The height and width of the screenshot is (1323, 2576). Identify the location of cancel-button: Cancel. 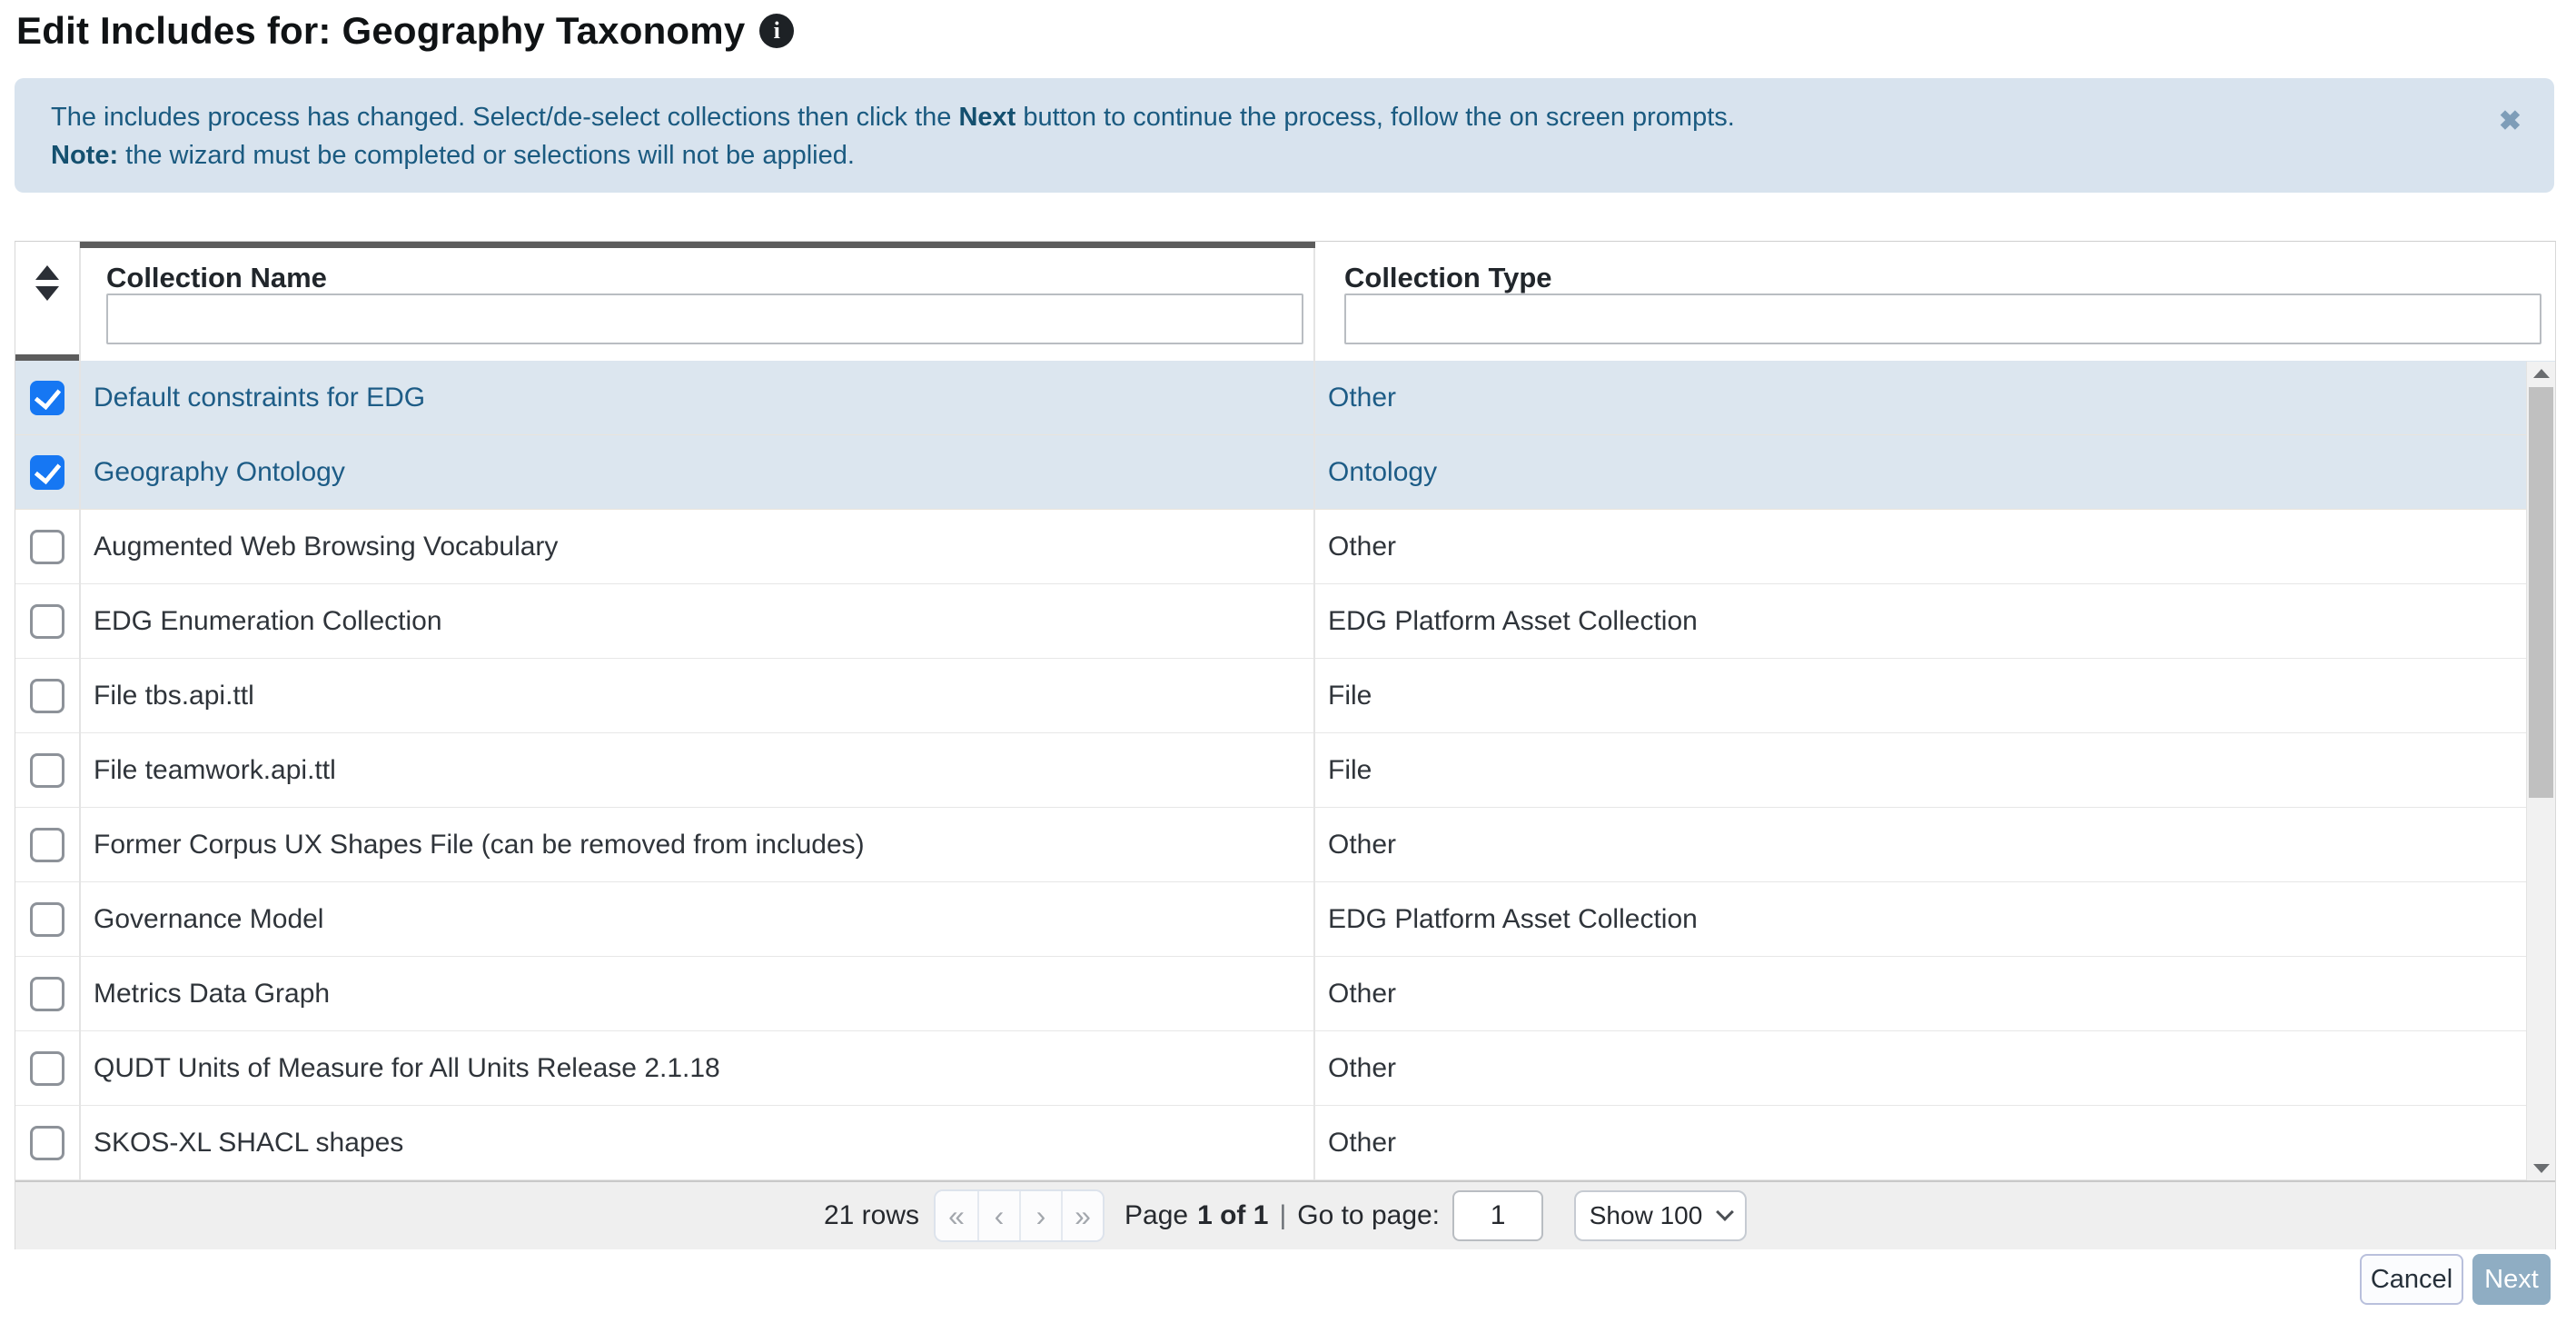
(2411, 1279).